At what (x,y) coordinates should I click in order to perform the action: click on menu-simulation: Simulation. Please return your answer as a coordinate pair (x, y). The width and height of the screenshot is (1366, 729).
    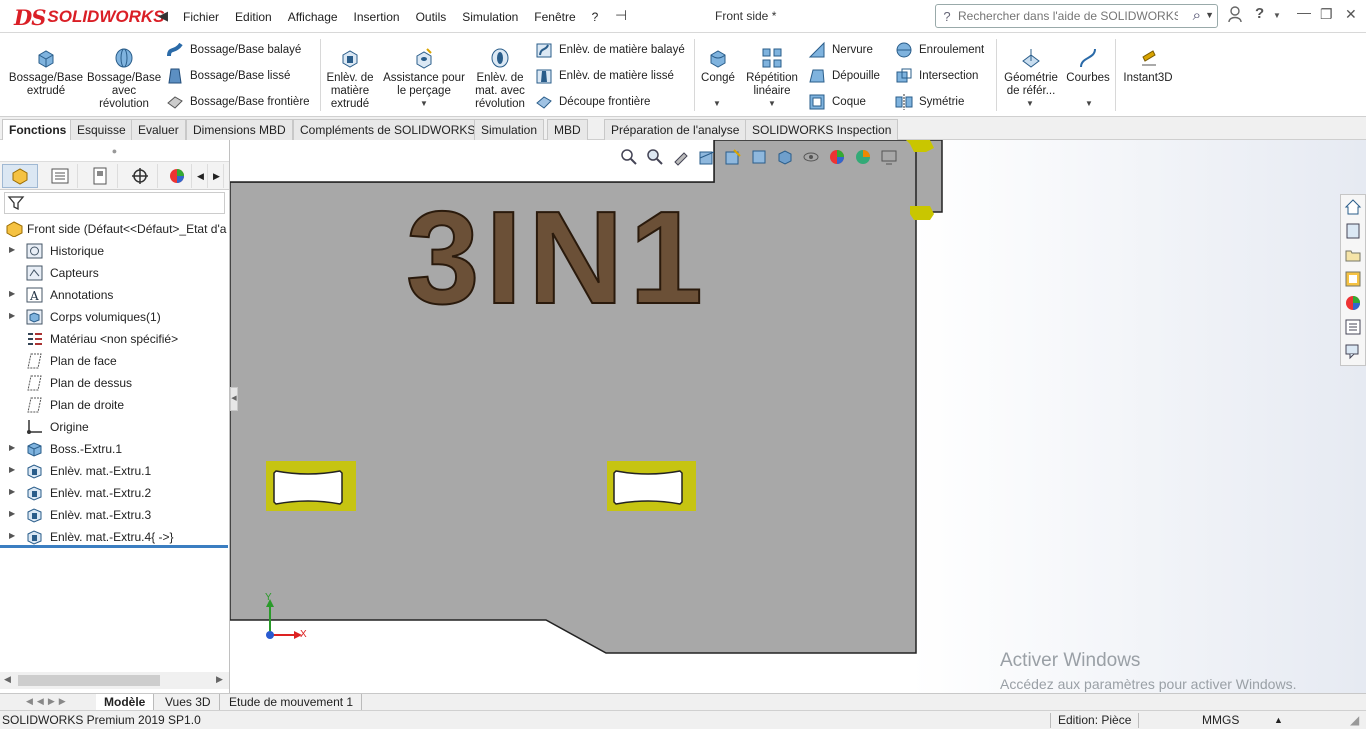
    Looking at the image, I should click on (490, 17).